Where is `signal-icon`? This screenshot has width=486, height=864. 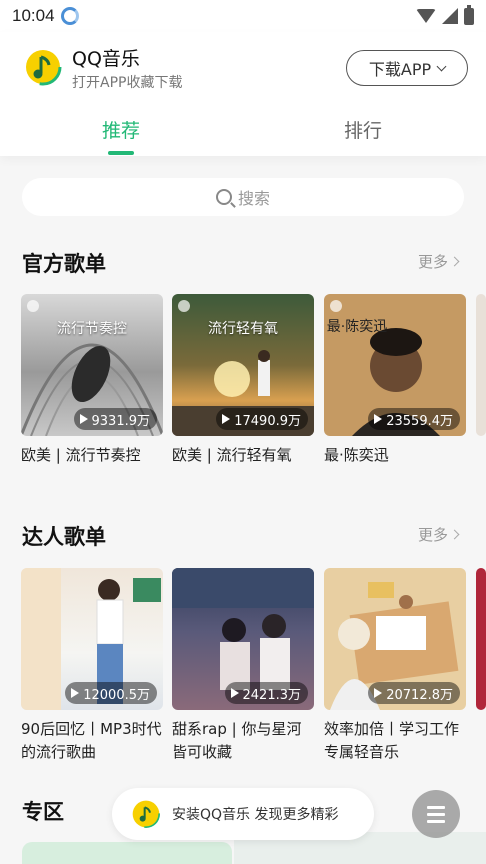 signal-icon is located at coordinates (450, 16).